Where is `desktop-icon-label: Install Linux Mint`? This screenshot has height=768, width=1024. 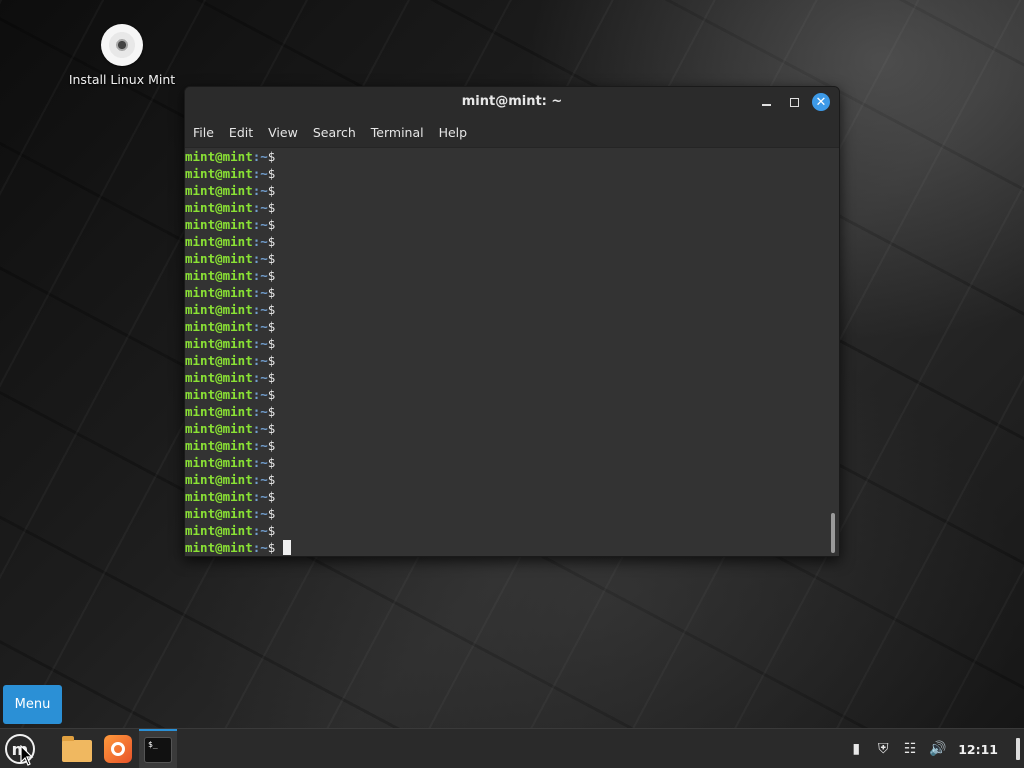 desktop-icon-label: Install Linux Mint is located at coordinates (122, 79).